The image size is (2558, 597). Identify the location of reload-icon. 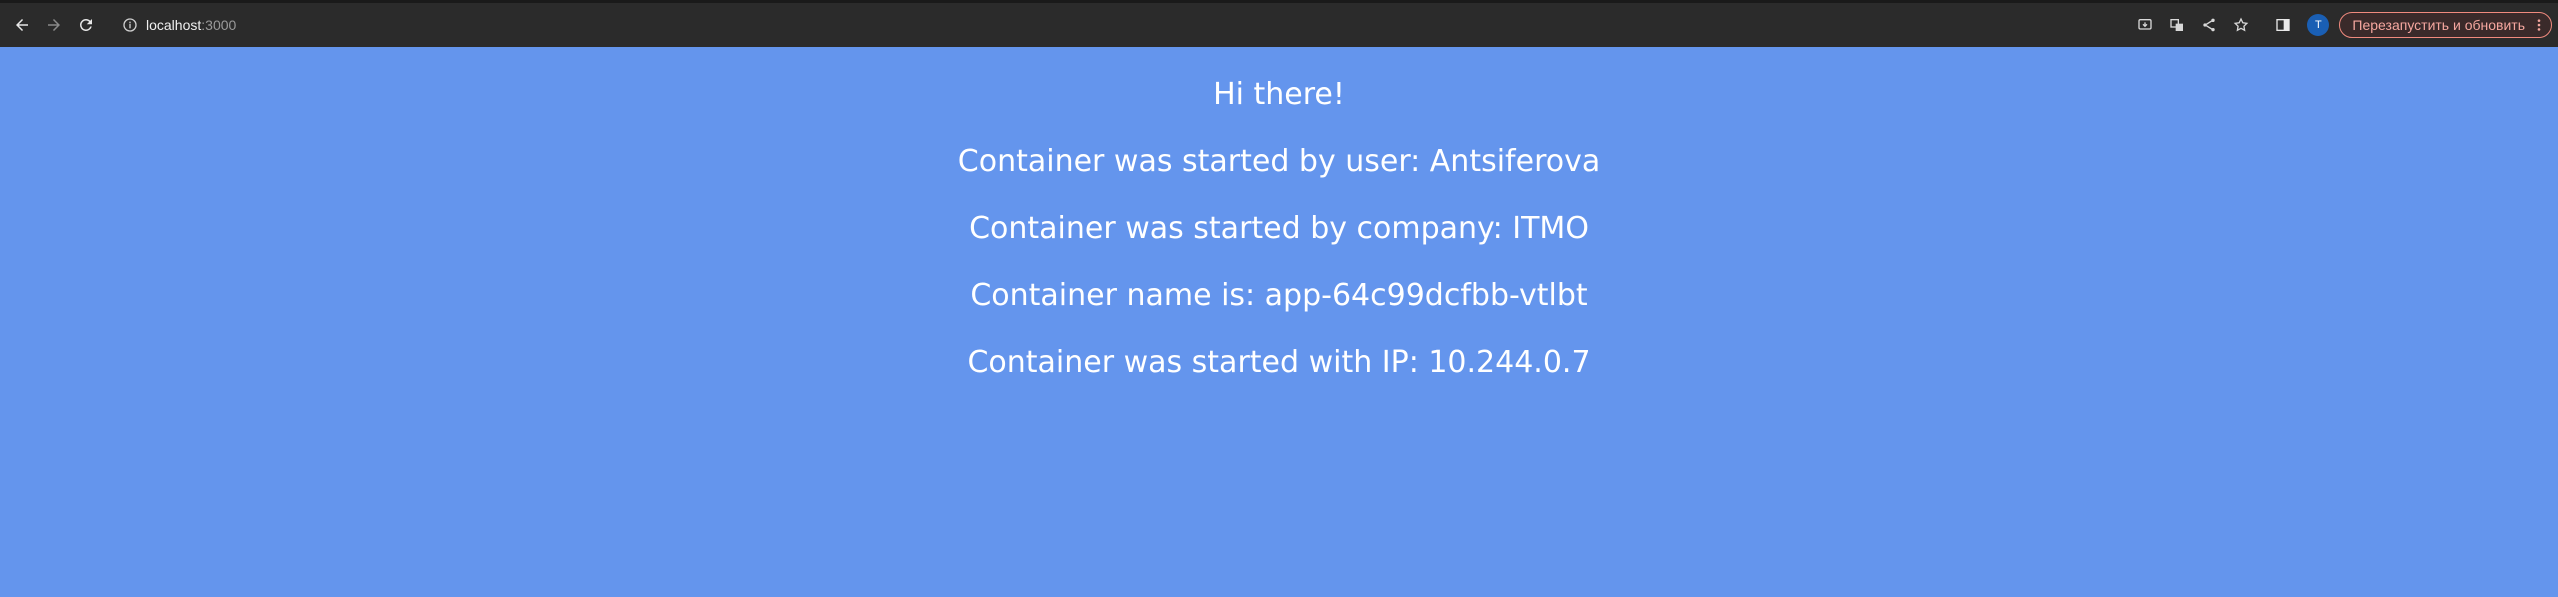
(85, 24).